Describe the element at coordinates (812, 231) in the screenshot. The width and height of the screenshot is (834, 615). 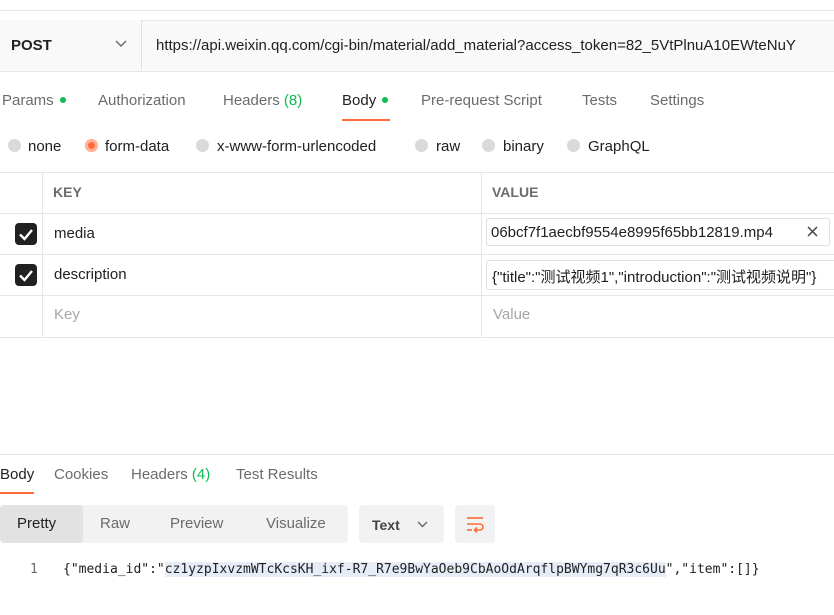
I see `close-icon` at that location.